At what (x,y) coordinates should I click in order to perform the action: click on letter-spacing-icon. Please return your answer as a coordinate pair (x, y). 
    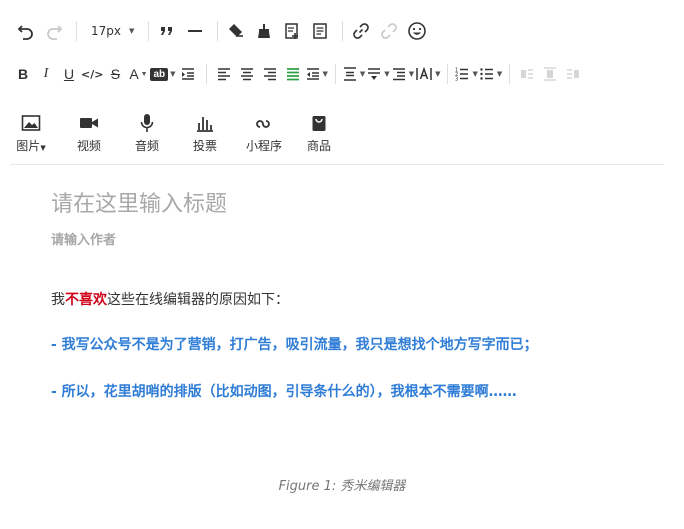
    Looking at the image, I should click on (424, 73).